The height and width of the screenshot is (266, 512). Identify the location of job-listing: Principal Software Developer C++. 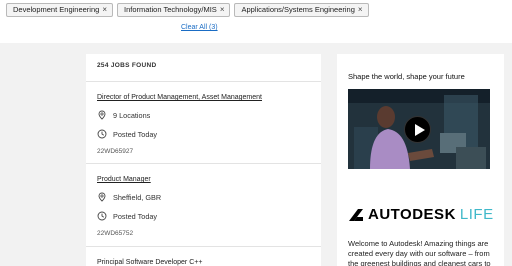
(207, 262).